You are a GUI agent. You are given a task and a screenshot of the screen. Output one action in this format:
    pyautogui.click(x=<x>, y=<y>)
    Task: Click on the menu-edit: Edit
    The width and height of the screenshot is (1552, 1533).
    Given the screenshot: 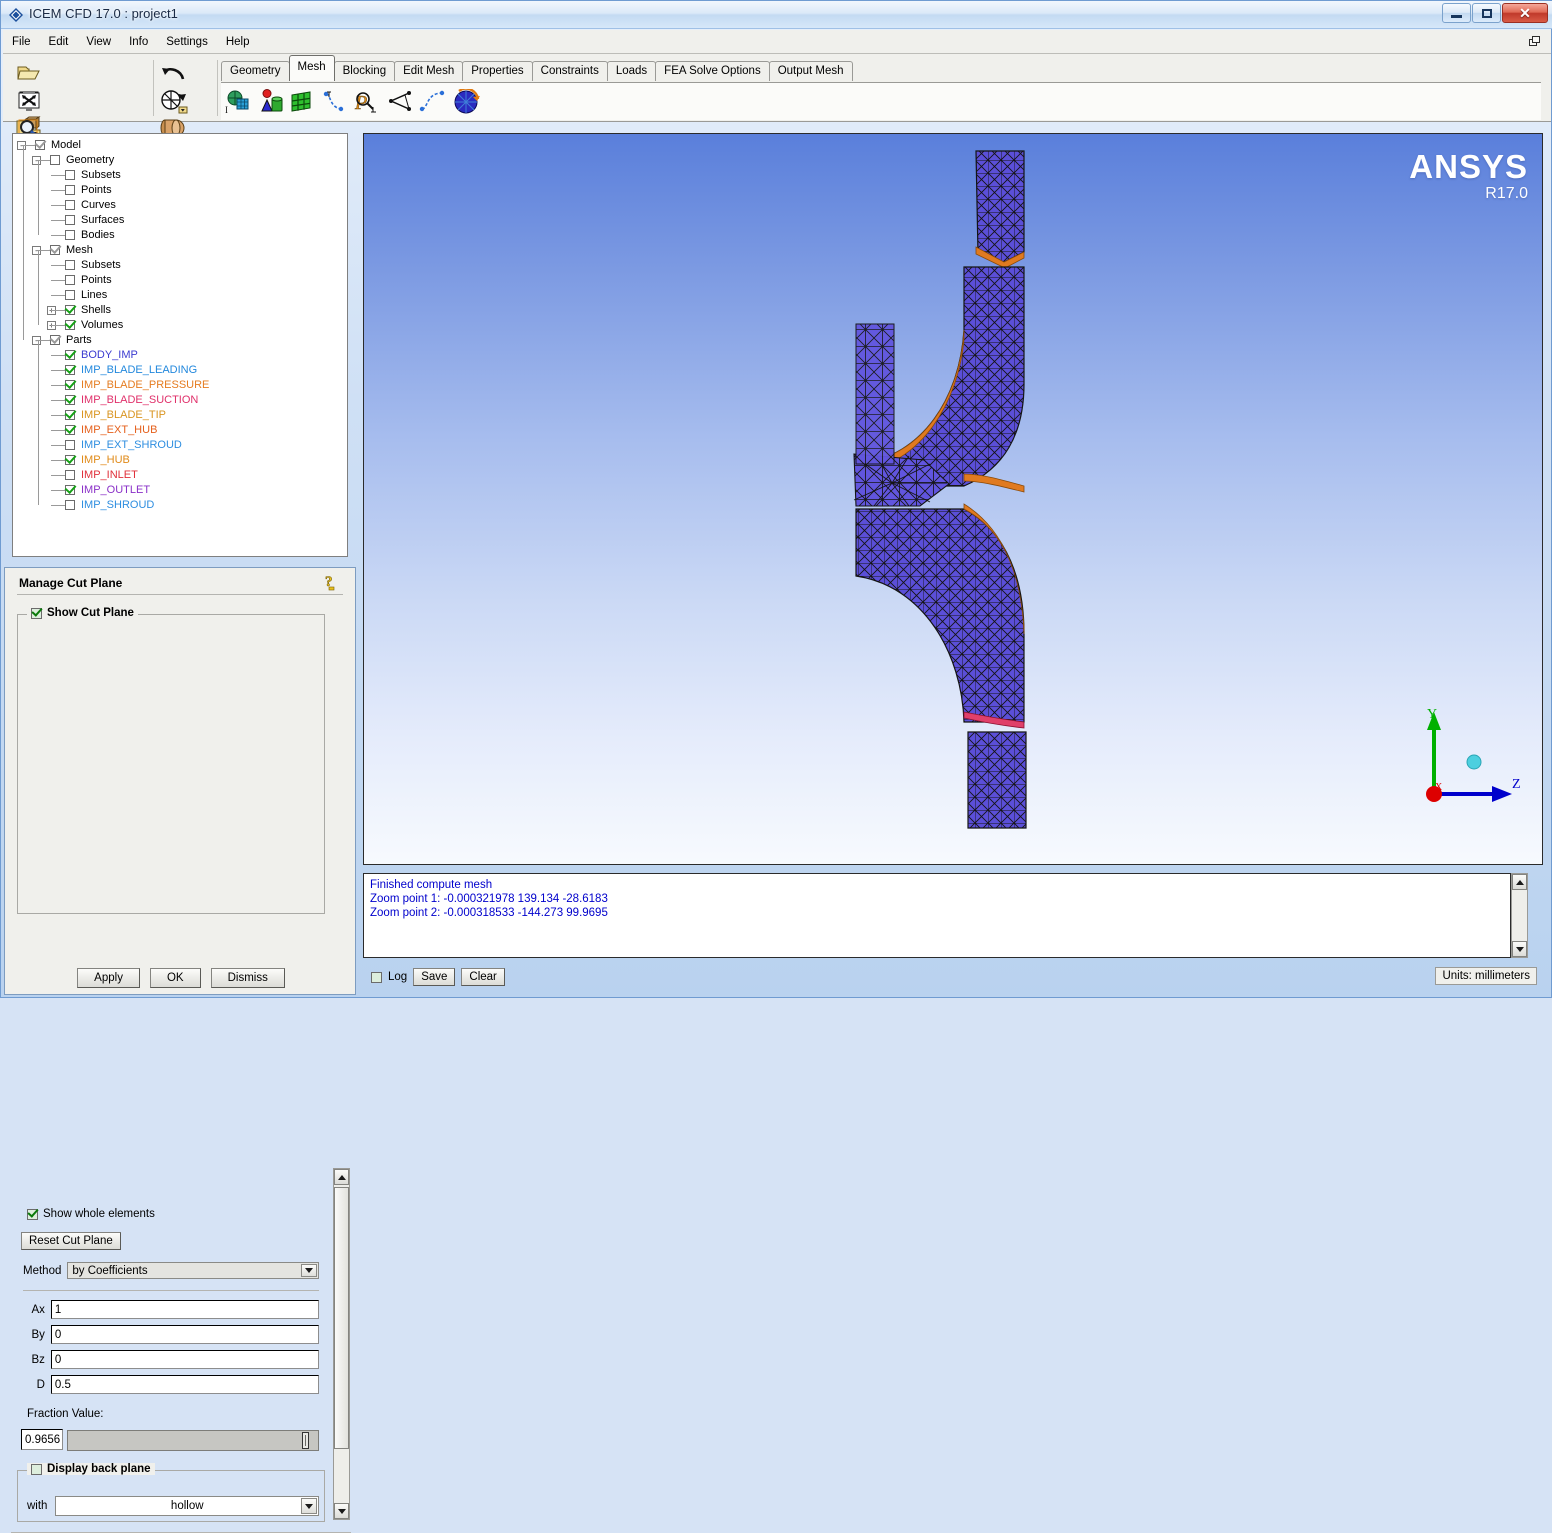 What is the action you would take?
    pyautogui.click(x=59, y=42)
    